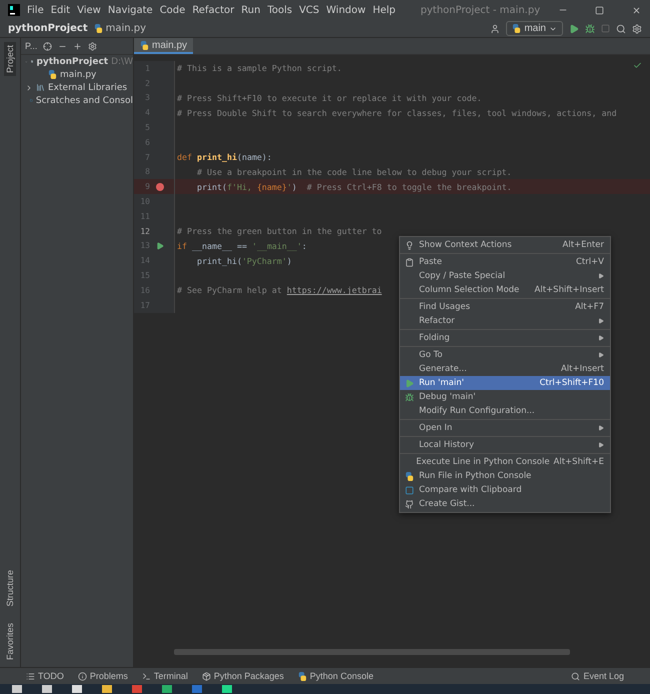 The image size is (650, 694). What do you see at coordinates (146, 676) in the screenshot?
I see `terminal-icon` at bounding box center [146, 676].